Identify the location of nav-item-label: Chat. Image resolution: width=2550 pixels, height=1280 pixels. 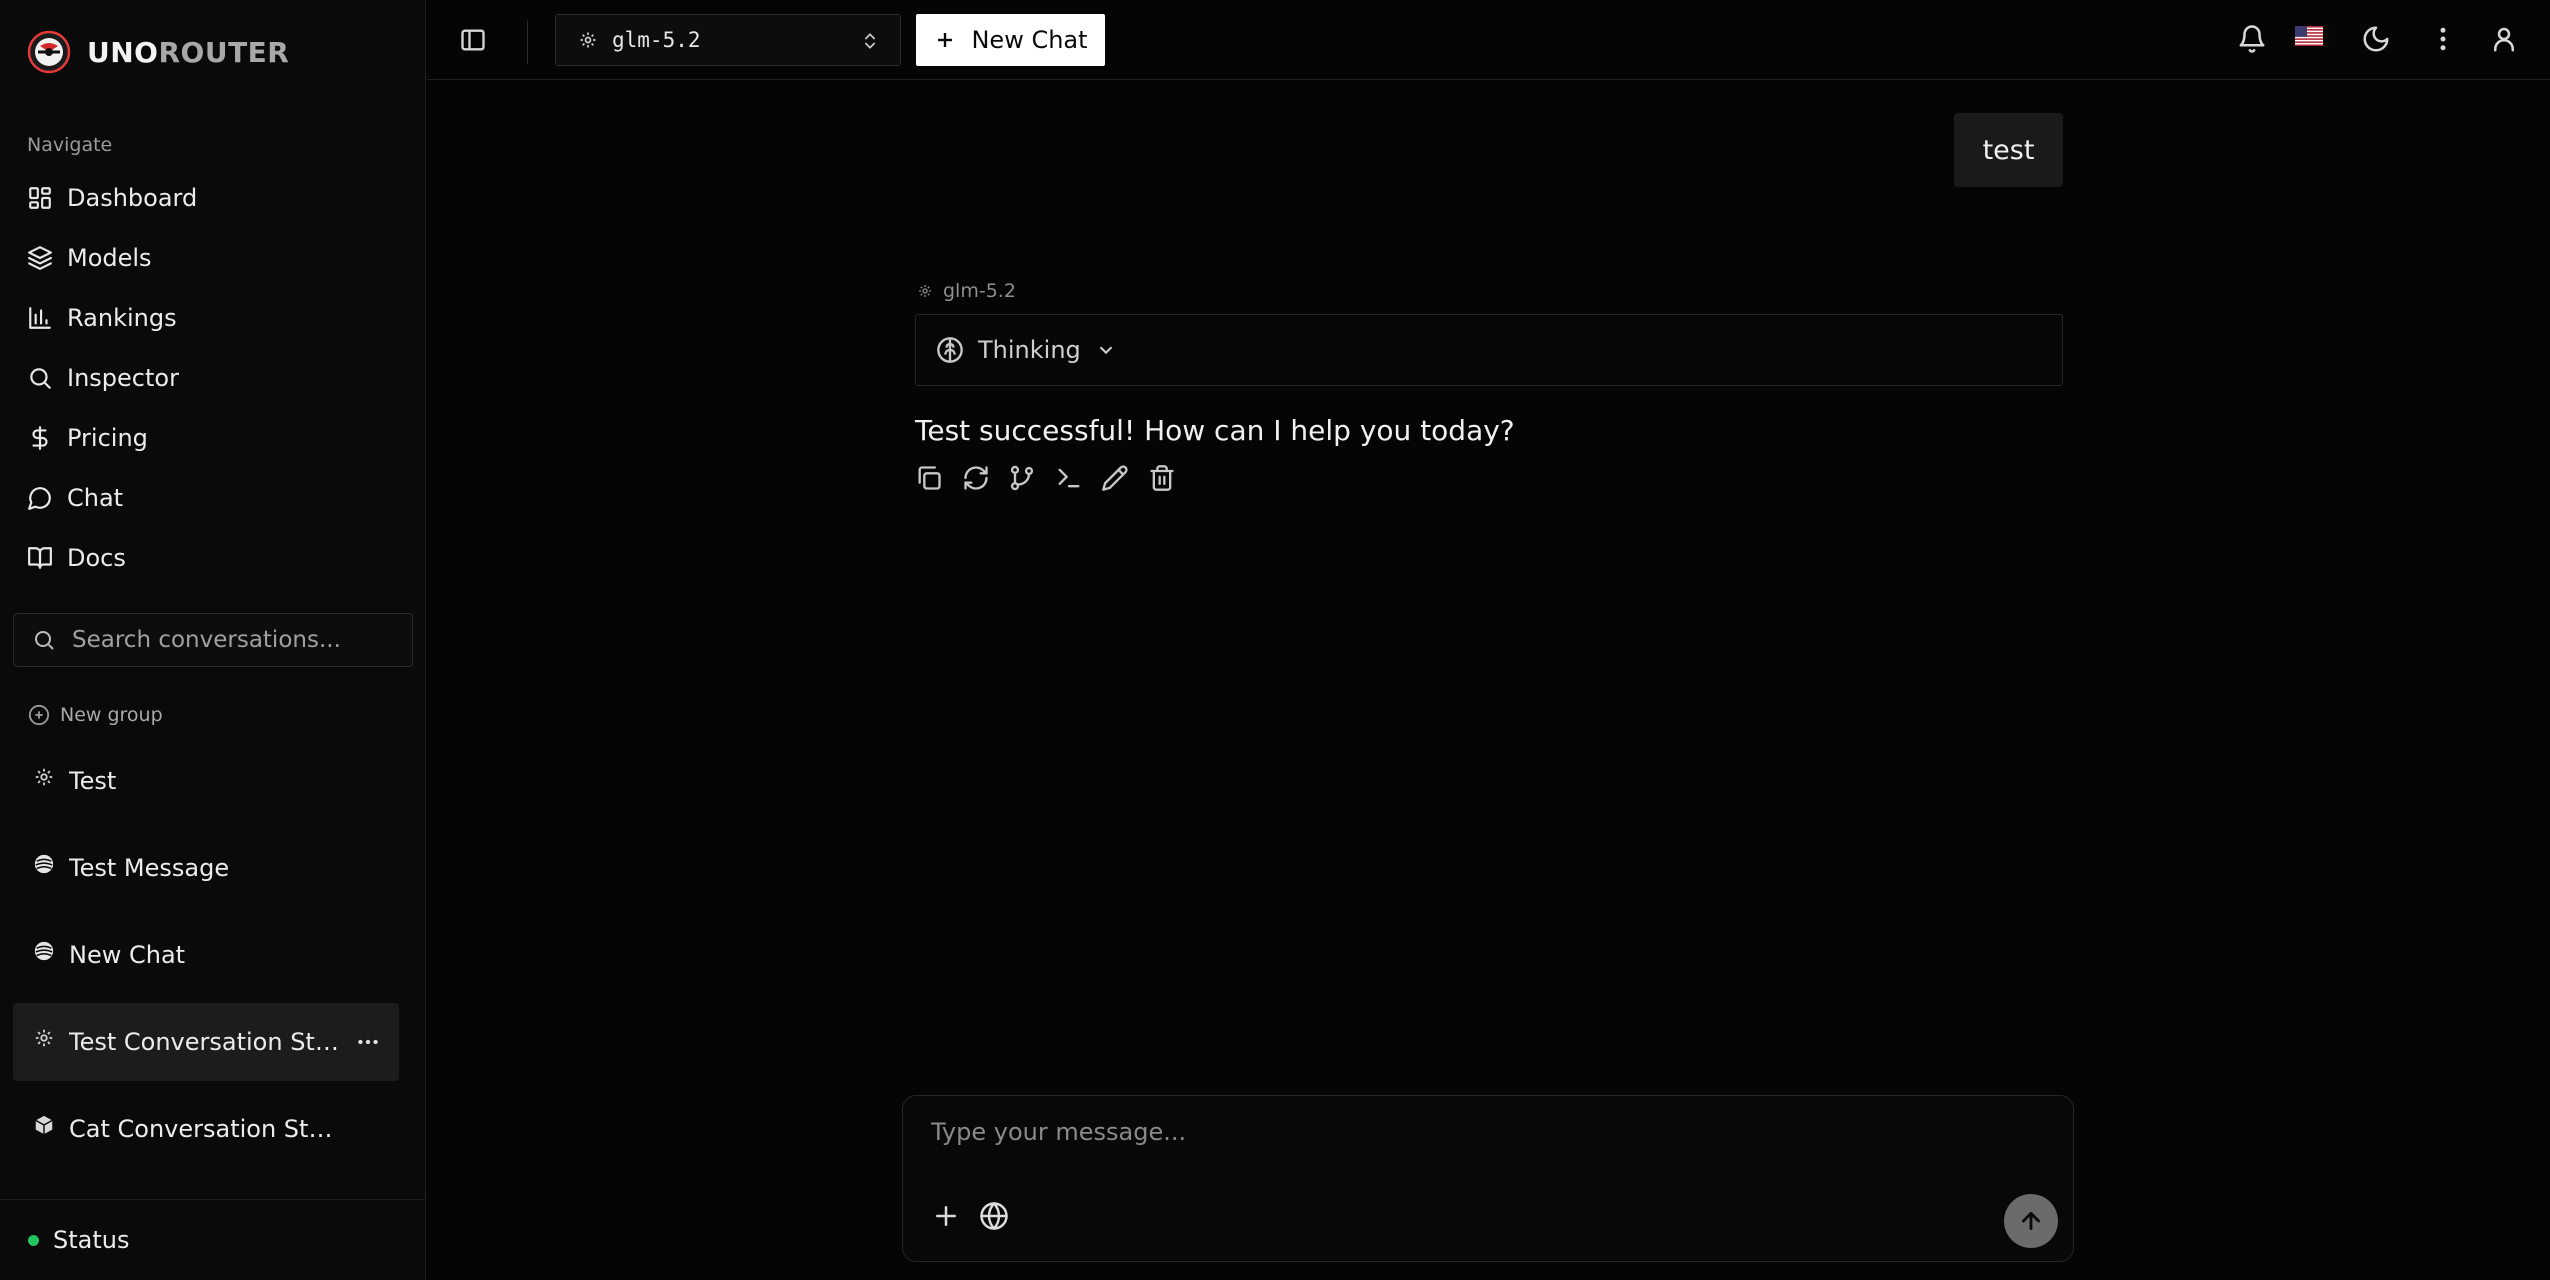
(95, 498).